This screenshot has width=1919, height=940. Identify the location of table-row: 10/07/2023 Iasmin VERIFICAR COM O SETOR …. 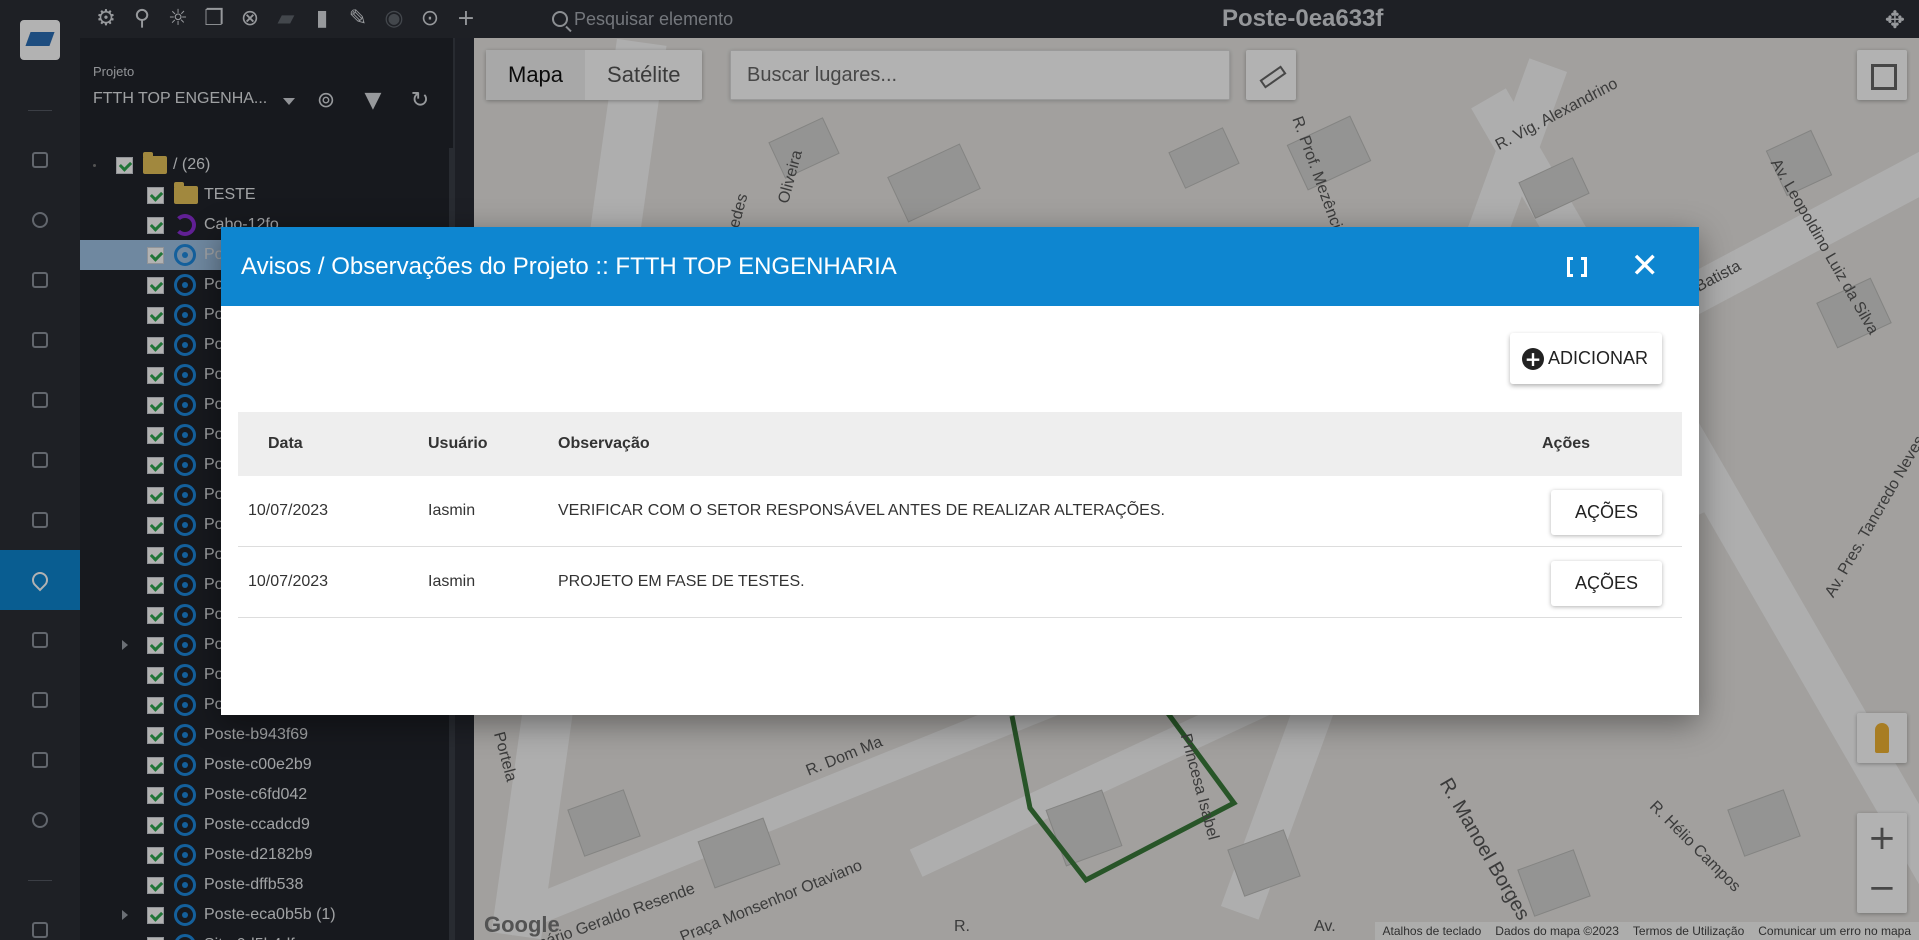
(960, 511).